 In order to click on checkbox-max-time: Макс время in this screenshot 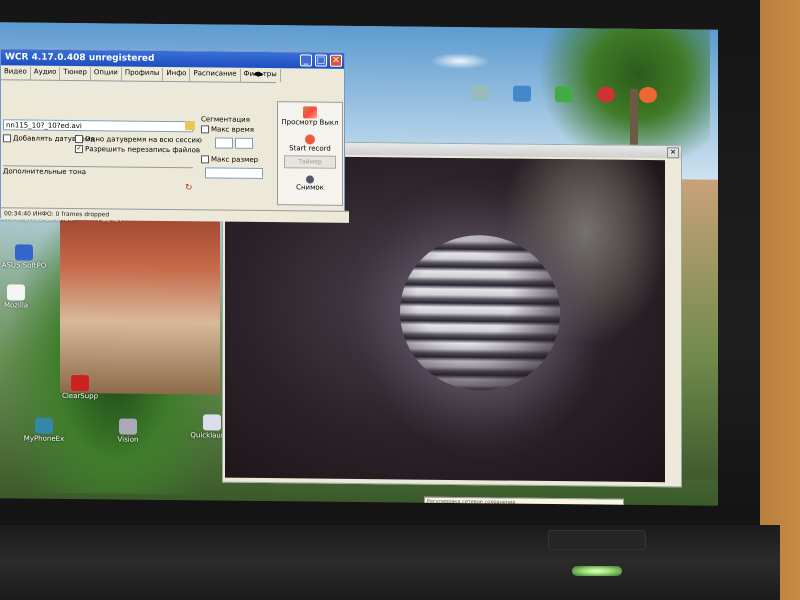, I will do `click(227, 129)`.